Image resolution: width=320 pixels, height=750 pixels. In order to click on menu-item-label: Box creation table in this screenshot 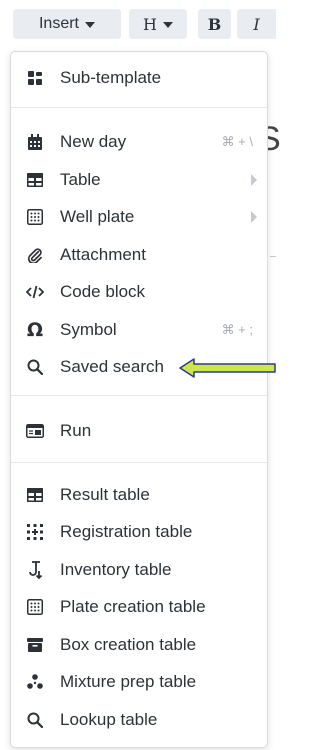, I will do `click(128, 644)`.